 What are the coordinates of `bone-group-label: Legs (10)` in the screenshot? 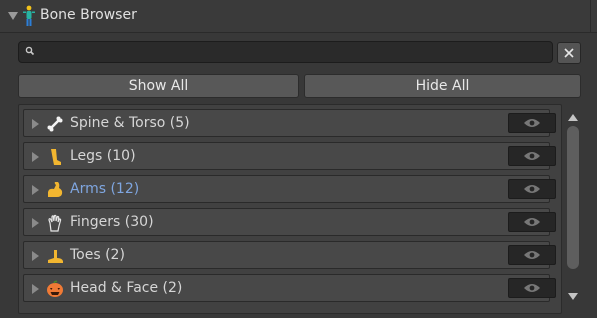 It's located at (103, 156).